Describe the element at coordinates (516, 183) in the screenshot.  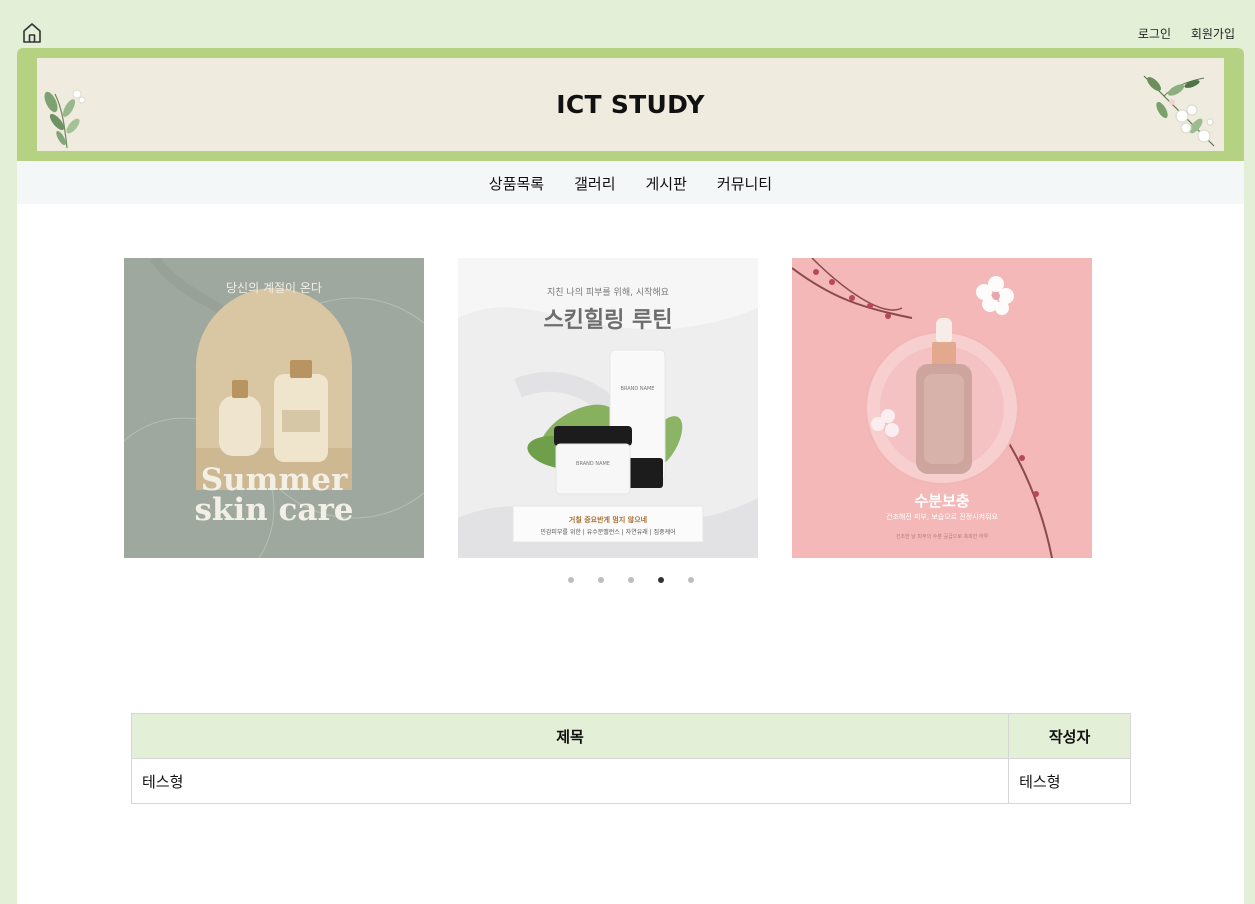
I see `nav-item-products: 상품목록` at that location.